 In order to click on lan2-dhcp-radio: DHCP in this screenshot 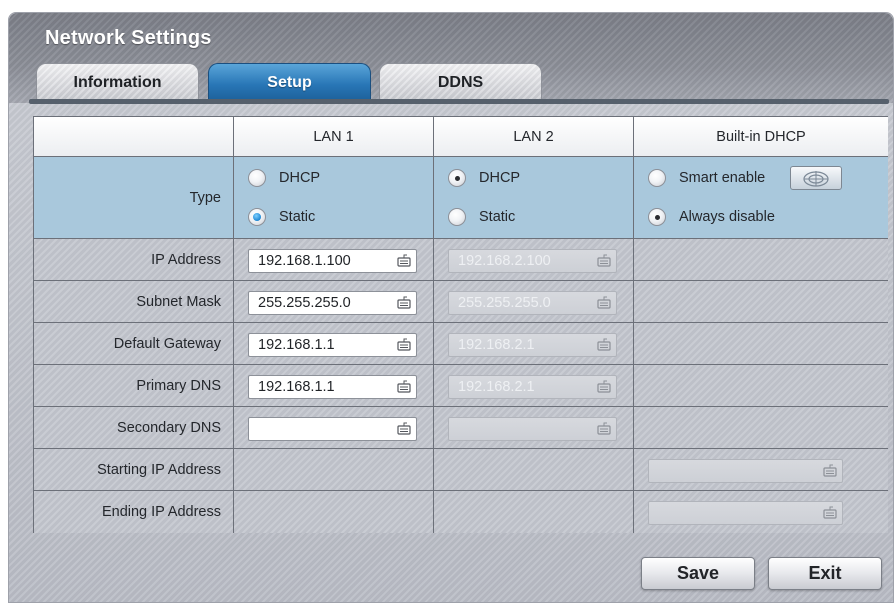, I will do `click(484, 178)`.